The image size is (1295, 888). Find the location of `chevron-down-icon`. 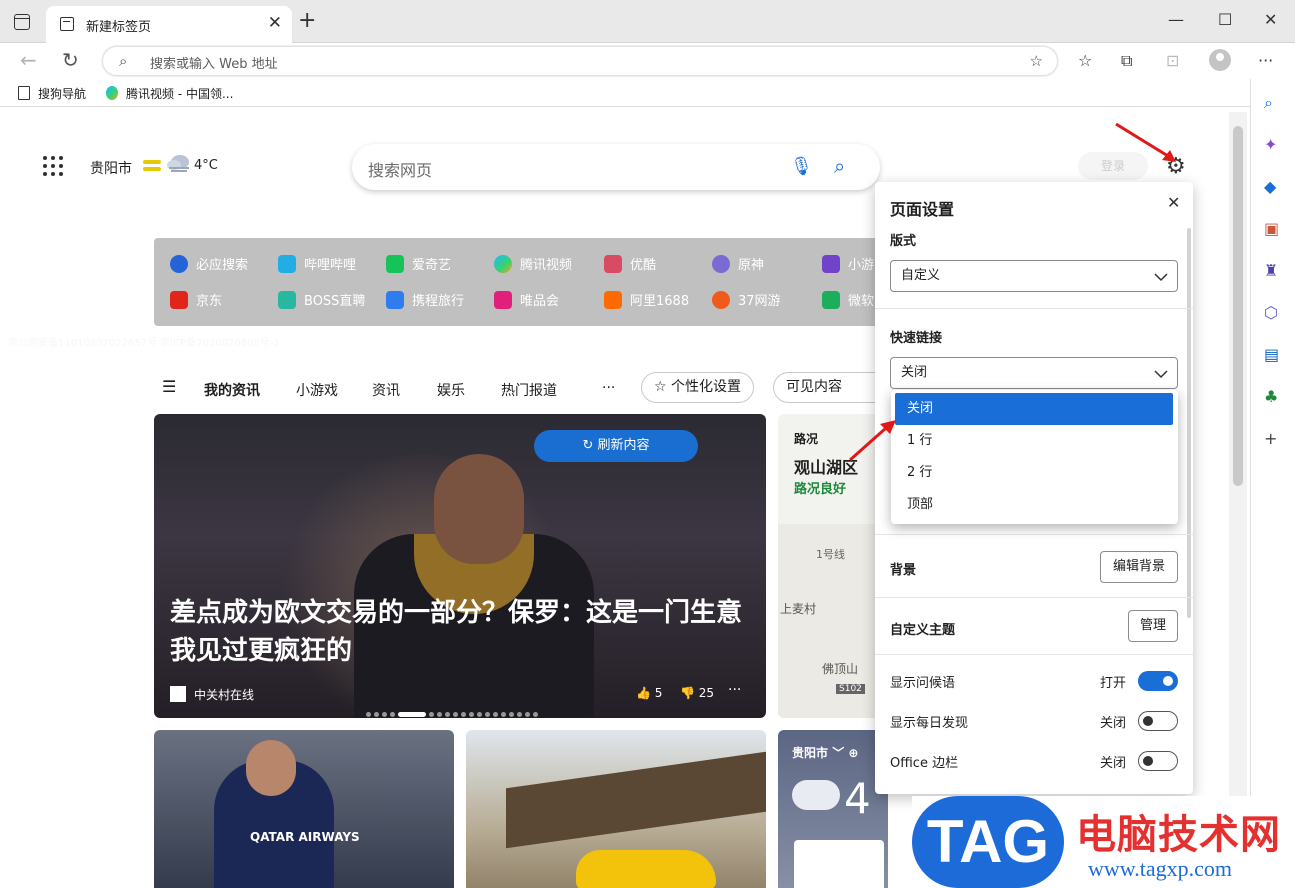

chevron-down-icon is located at coordinates (1161, 277).